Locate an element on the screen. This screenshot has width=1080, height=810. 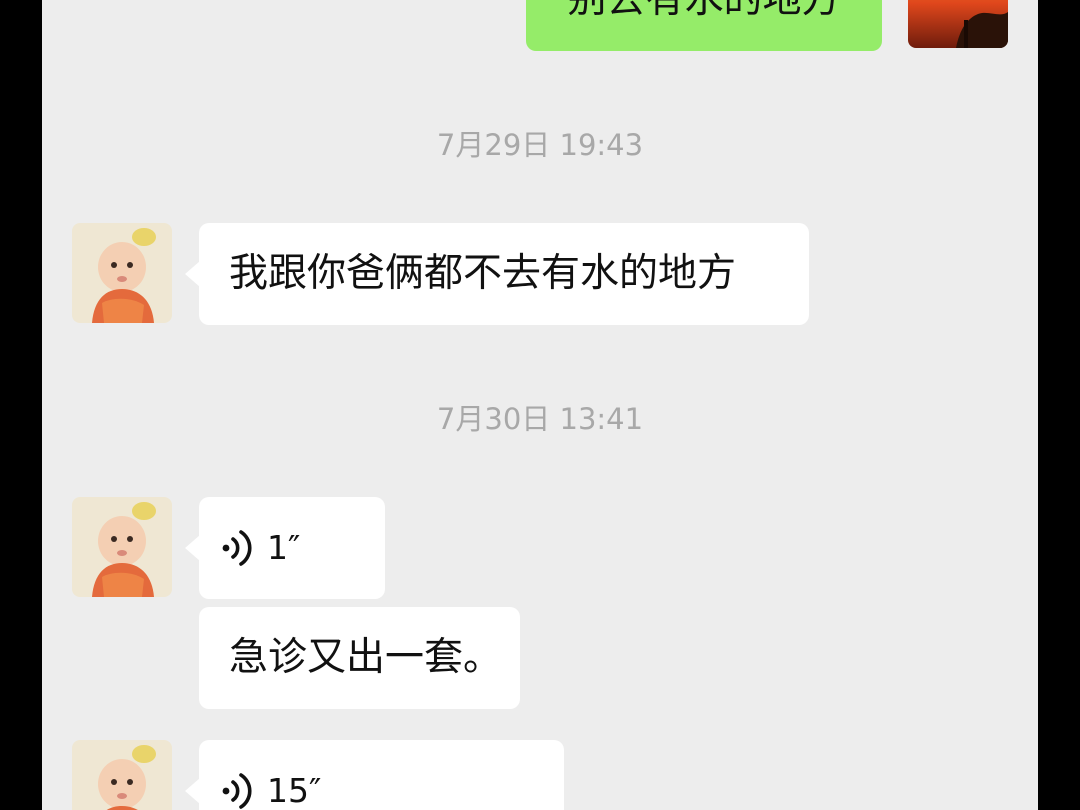
voice-duration: 1″ is located at coordinates (284, 547).